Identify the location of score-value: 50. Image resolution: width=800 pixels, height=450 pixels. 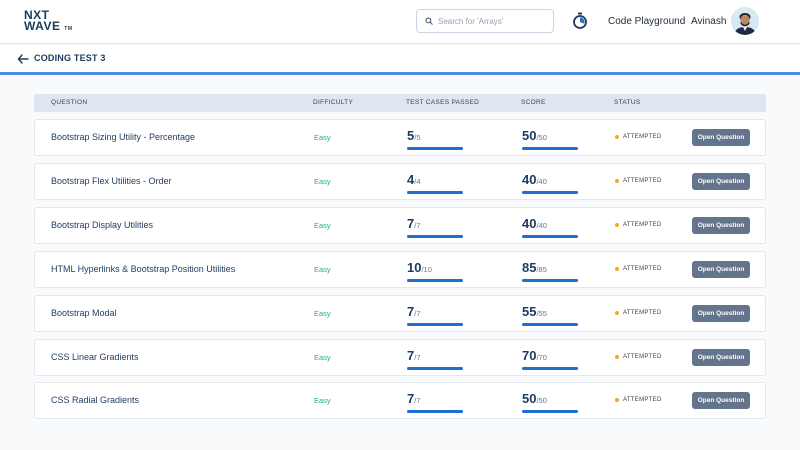
(529, 135).